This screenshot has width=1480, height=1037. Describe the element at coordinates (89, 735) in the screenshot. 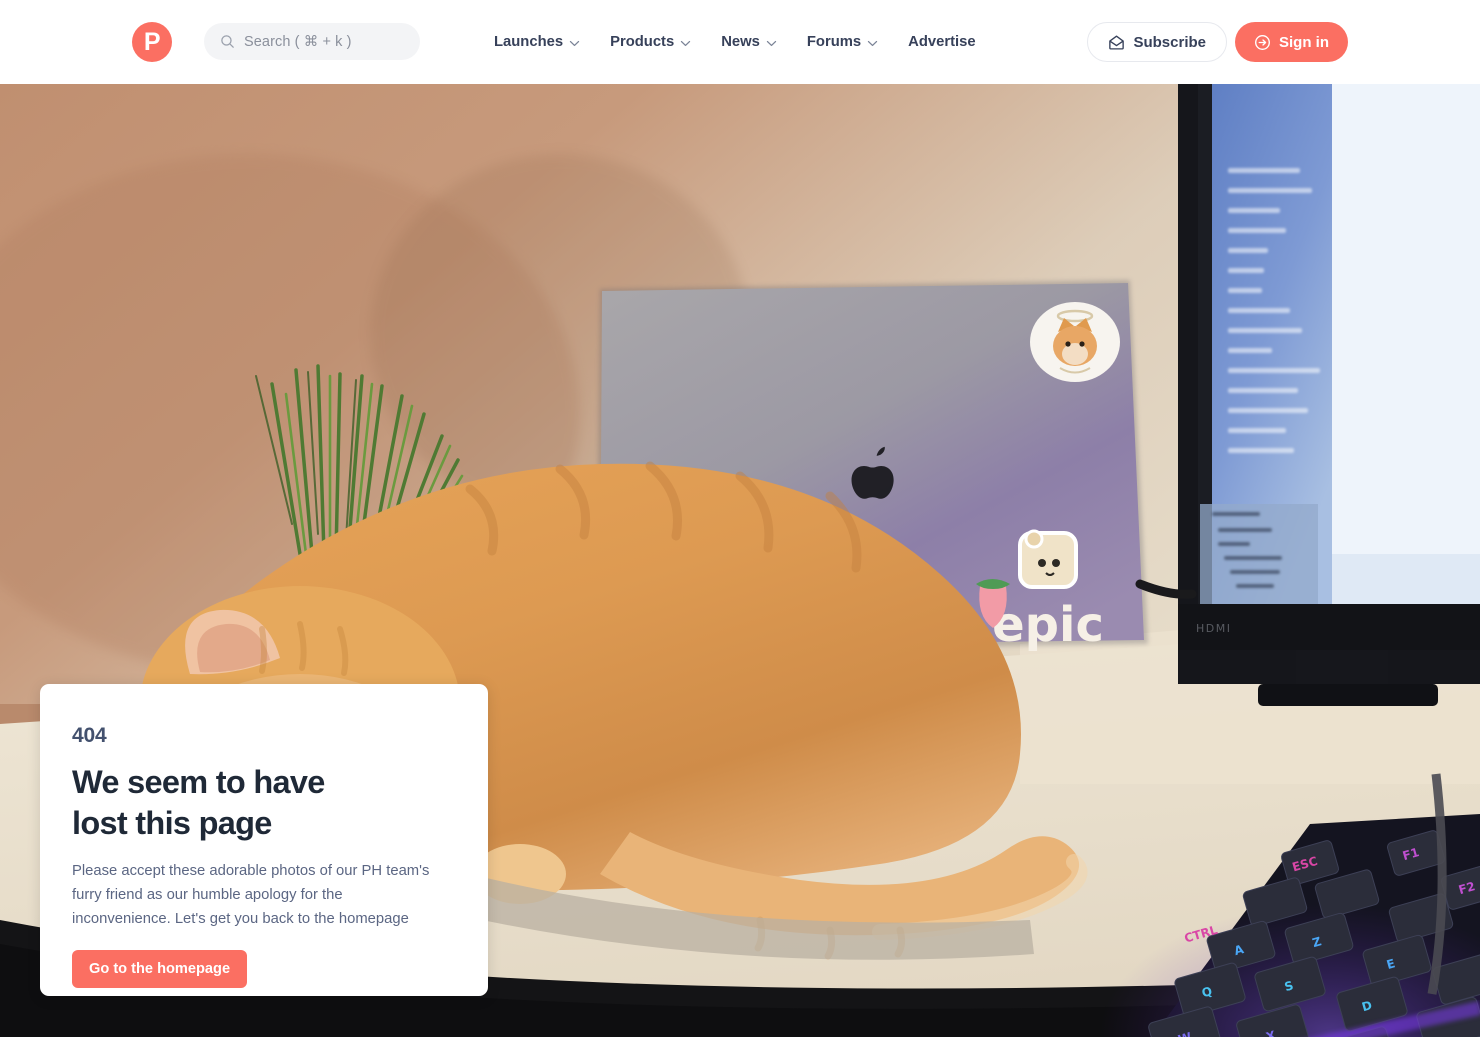

I see `error-code: 404` at that location.